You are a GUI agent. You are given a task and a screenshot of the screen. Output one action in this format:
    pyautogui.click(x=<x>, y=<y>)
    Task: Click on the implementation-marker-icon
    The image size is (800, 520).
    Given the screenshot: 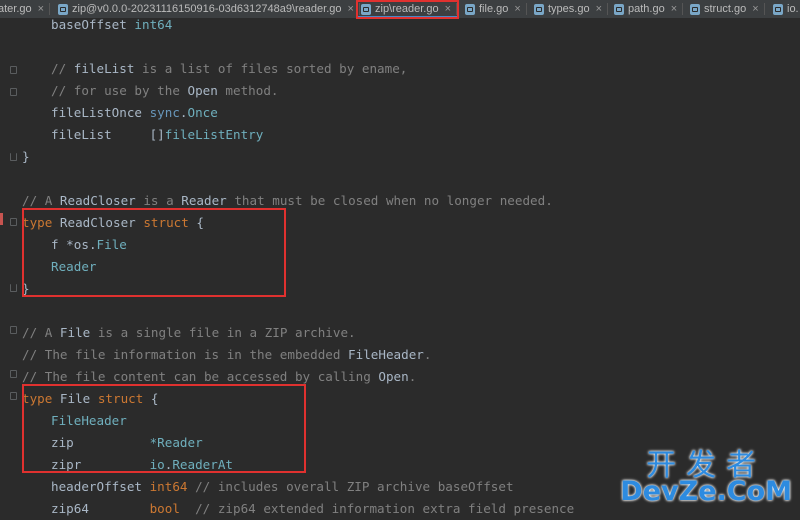 What is the action you would take?
    pyautogui.click(x=1, y=219)
    